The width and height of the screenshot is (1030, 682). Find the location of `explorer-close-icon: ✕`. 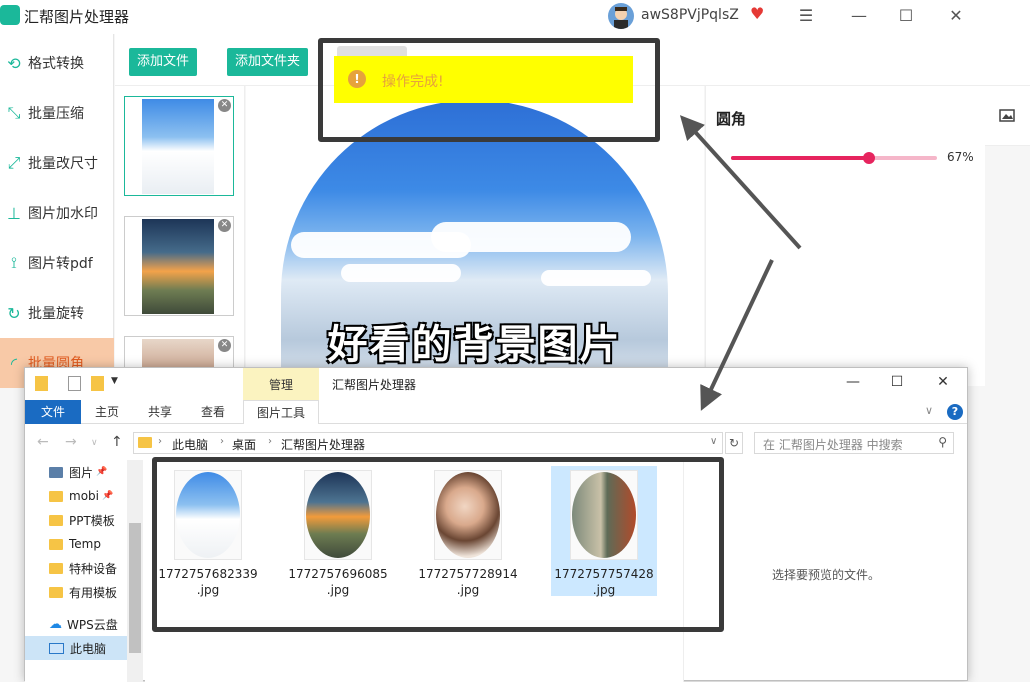

explorer-close-icon: ✕ is located at coordinates (943, 382).